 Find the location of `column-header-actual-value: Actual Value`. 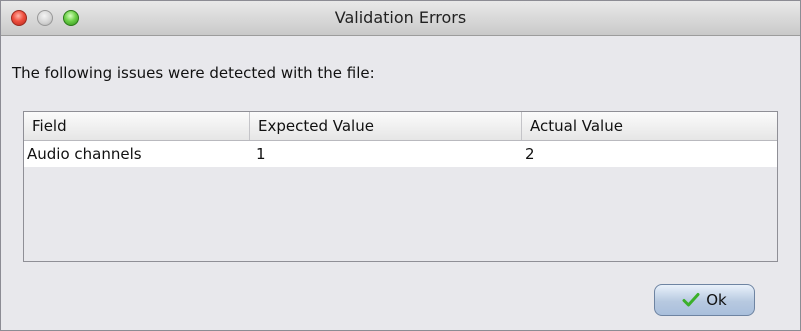

column-header-actual-value: Actual Value is located at coordinates (649, 126).